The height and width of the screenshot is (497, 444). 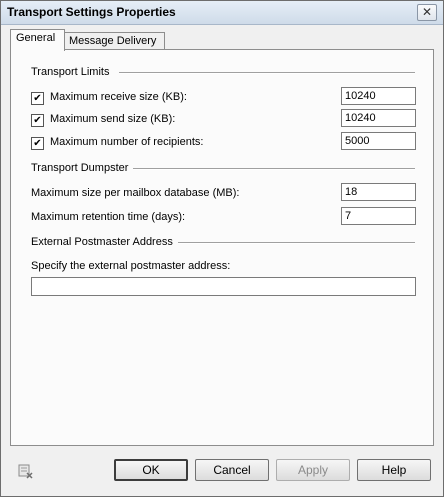 I want to click on ok-button: OK, so click(x=151, y=470).